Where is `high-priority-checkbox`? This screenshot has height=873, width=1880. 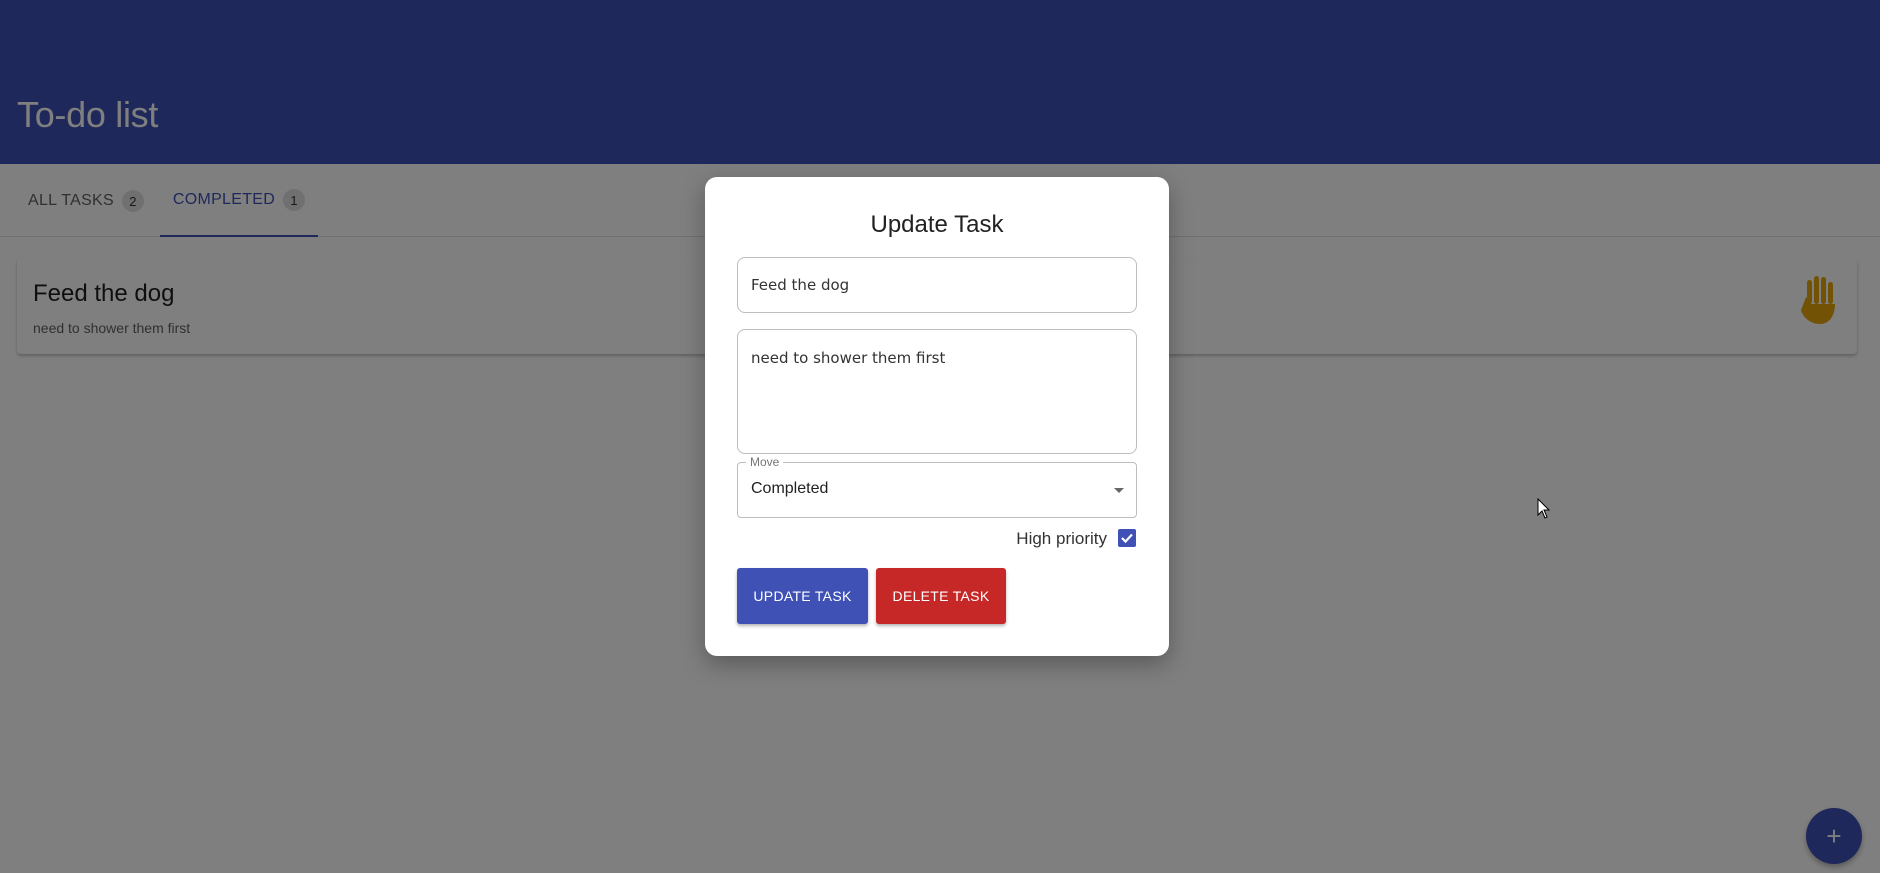 high-priority-checkbox is located at coordinates (1127, 538).